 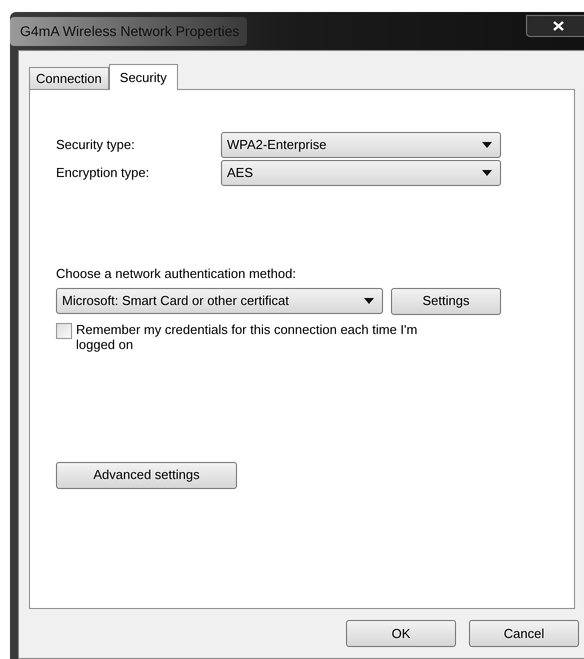 I want to click on checkbox, so click(x=64, y=330).